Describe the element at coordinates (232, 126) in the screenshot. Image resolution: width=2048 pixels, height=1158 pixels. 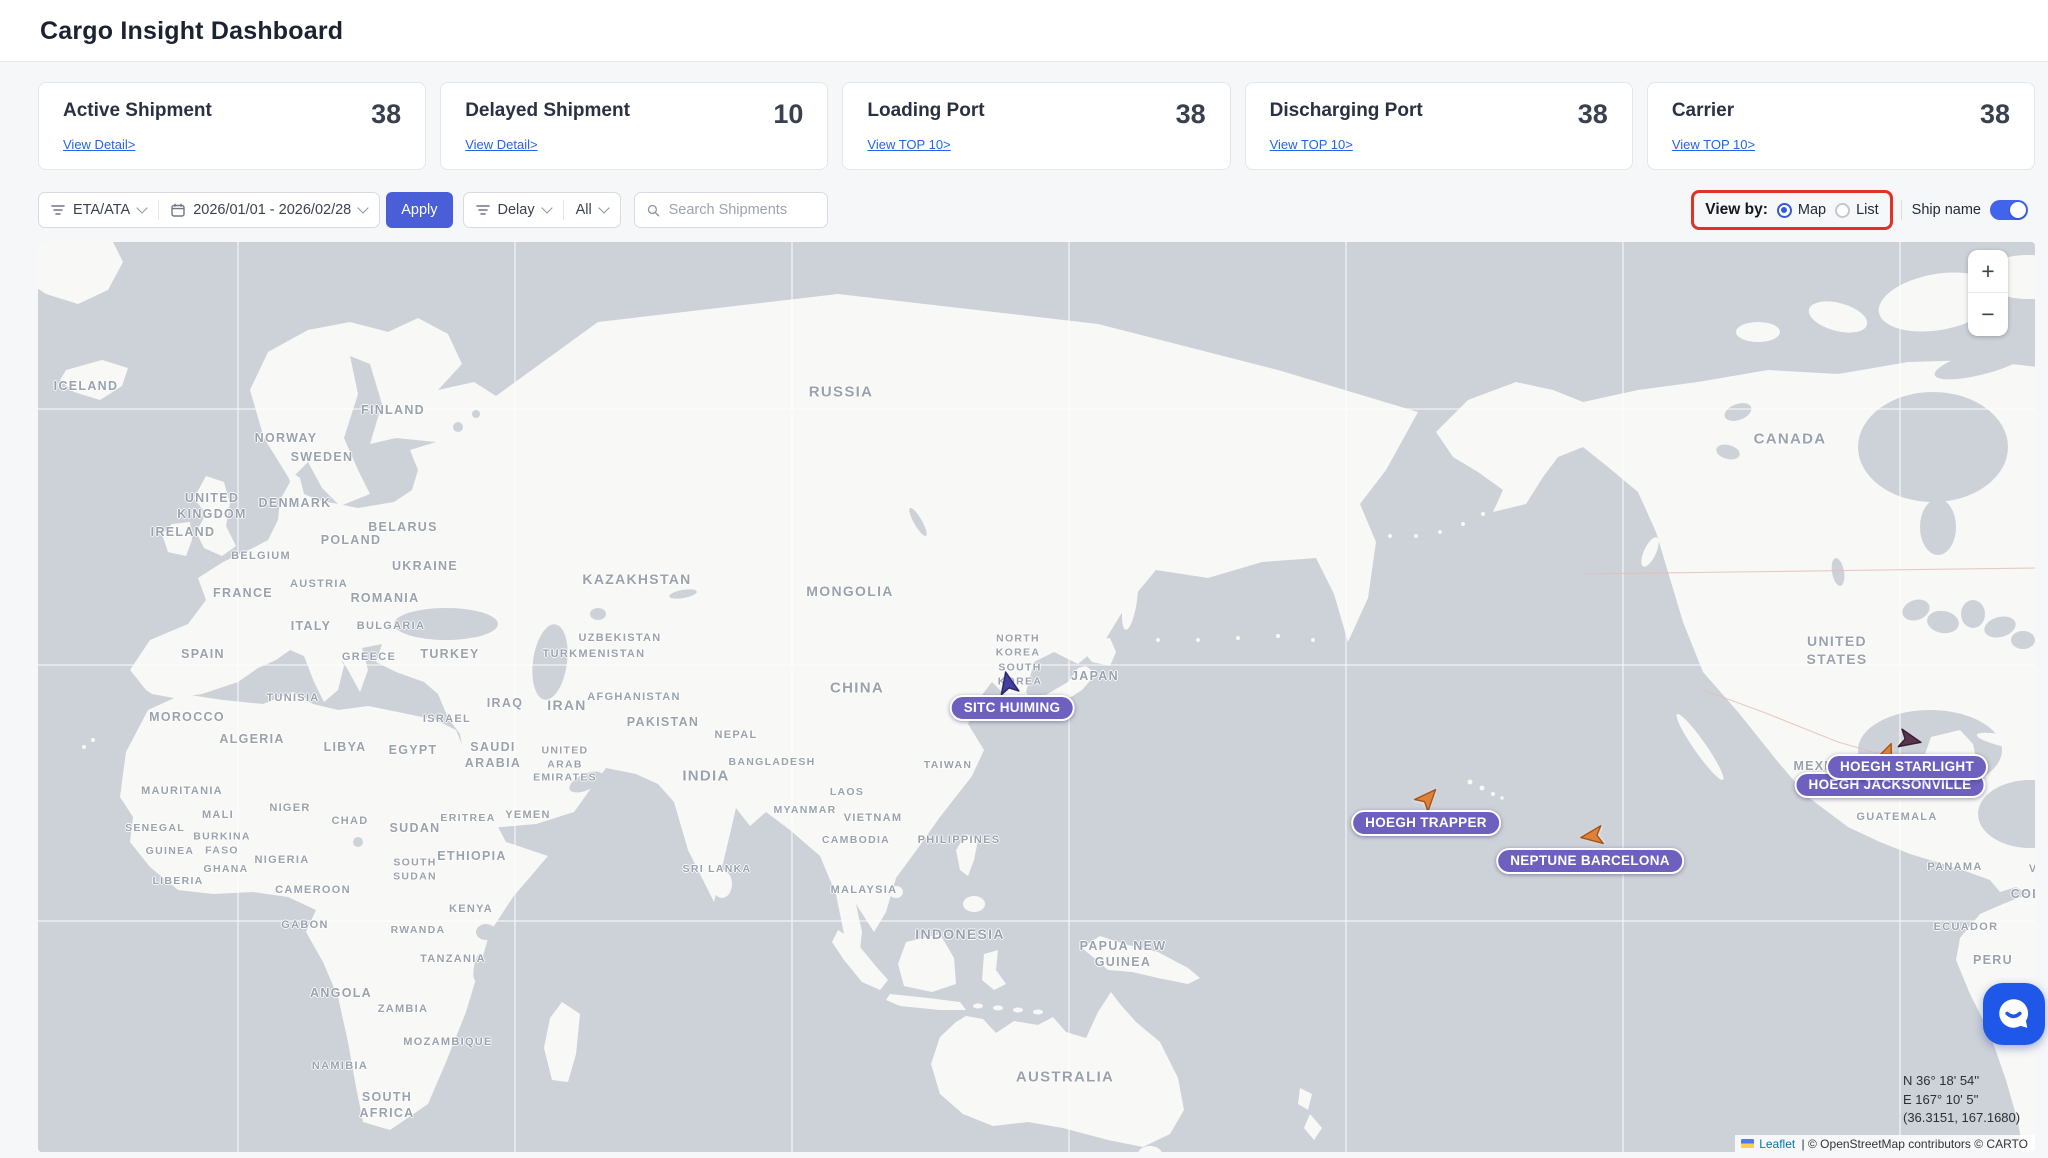
I see `stat-card: Active Shipment 38 View Detail>` at that location.